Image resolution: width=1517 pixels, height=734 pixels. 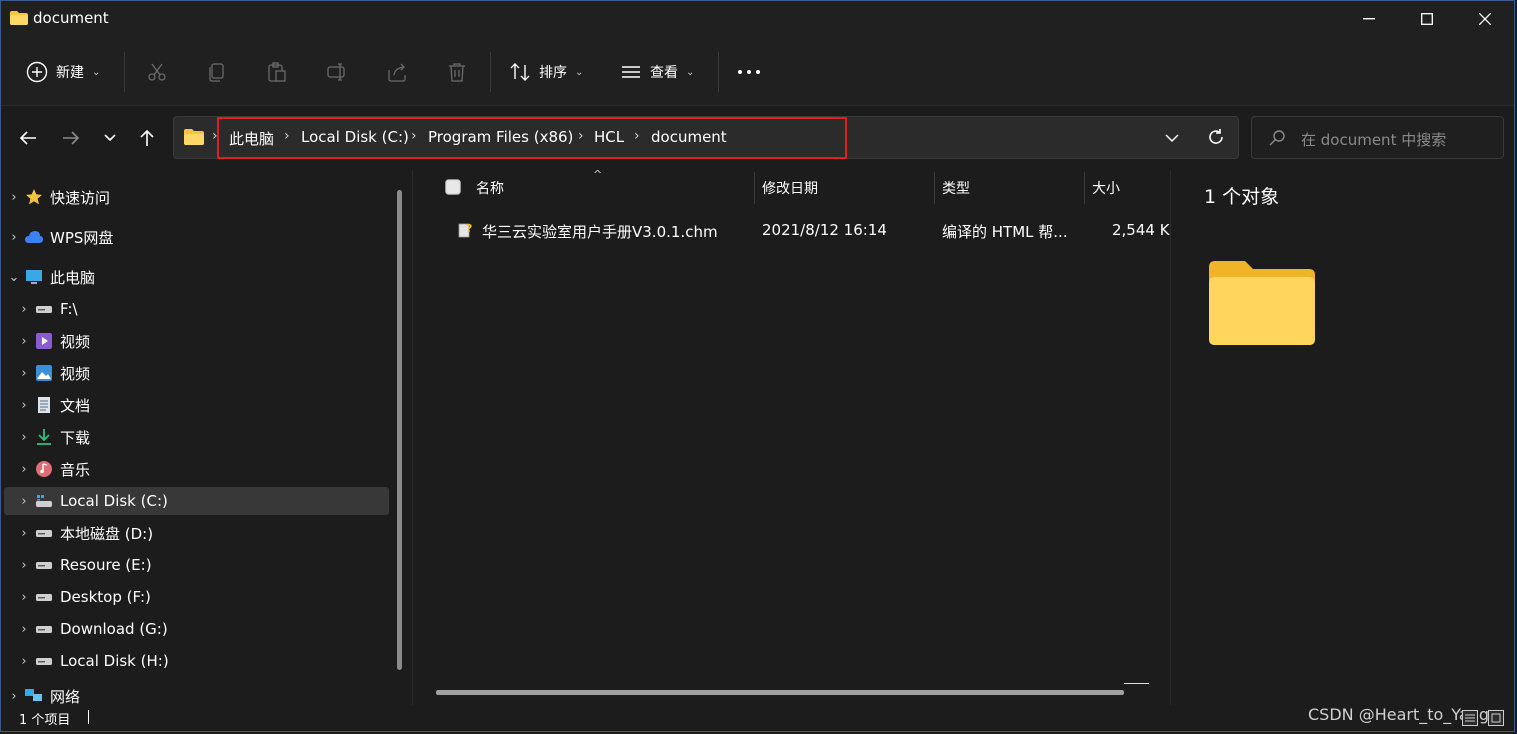 I want to click on status-bar, so click(x=757, y=718).